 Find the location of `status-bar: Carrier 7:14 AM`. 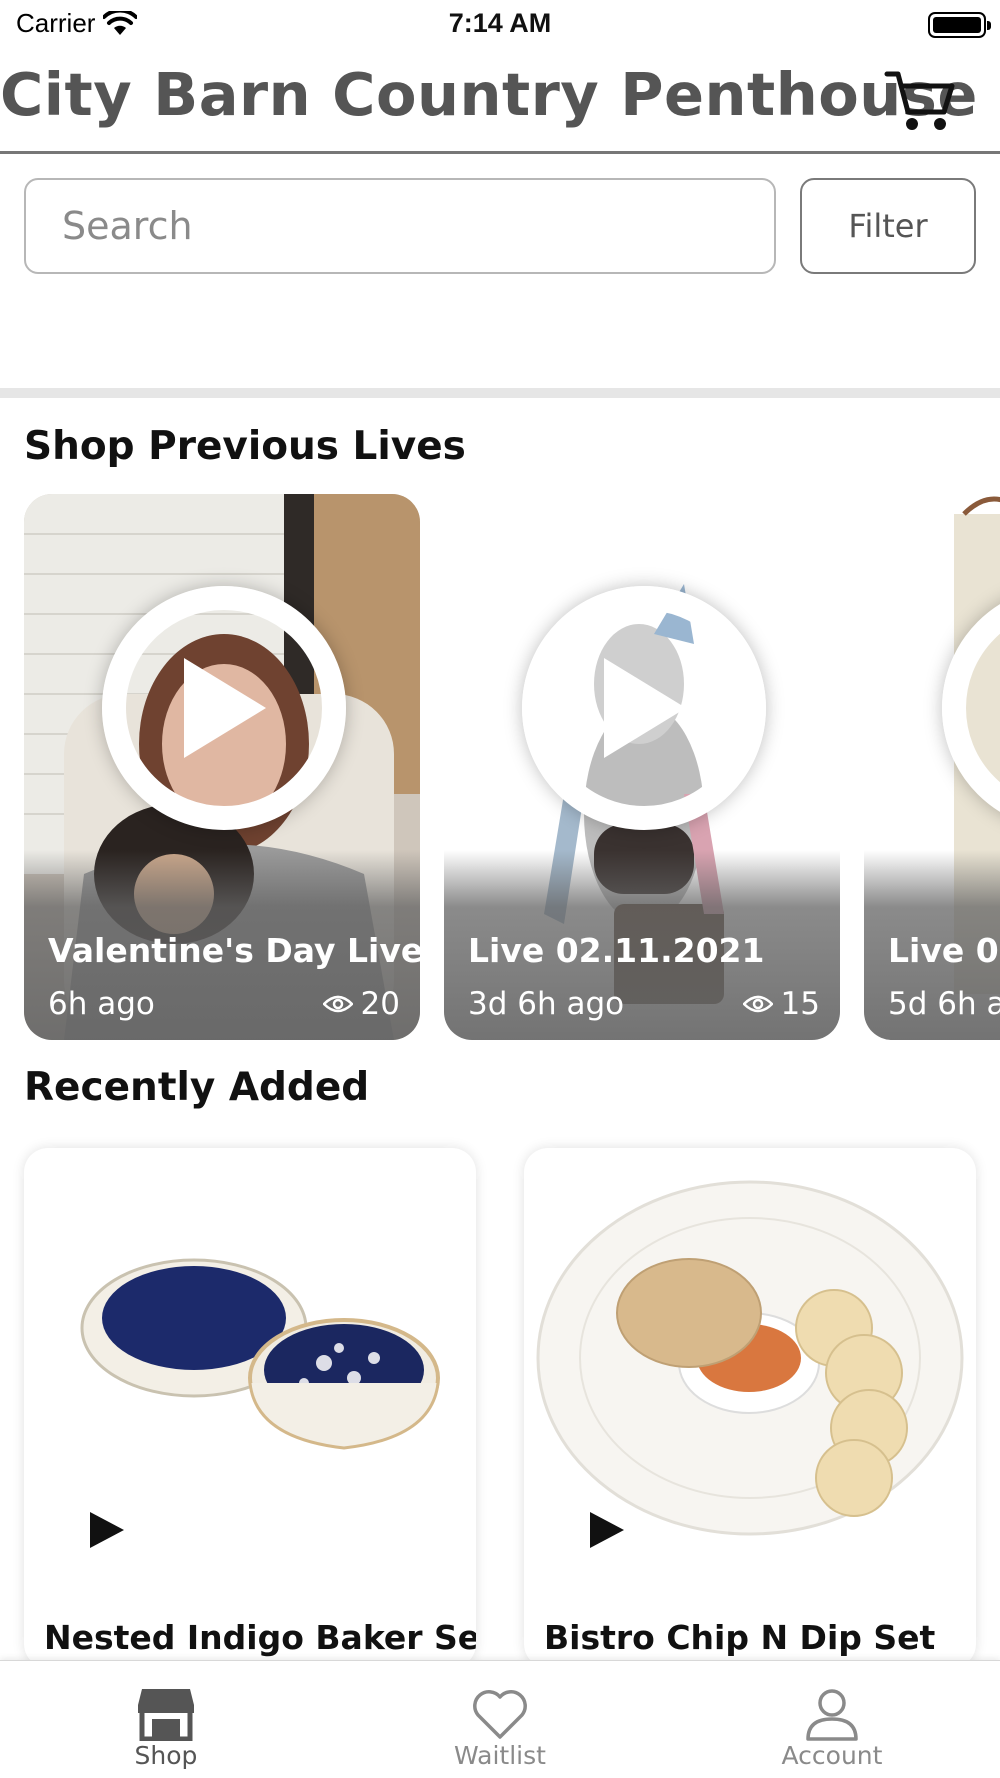

status-bar: Carrier 7:14 AM is located at coordinates (500, 25).